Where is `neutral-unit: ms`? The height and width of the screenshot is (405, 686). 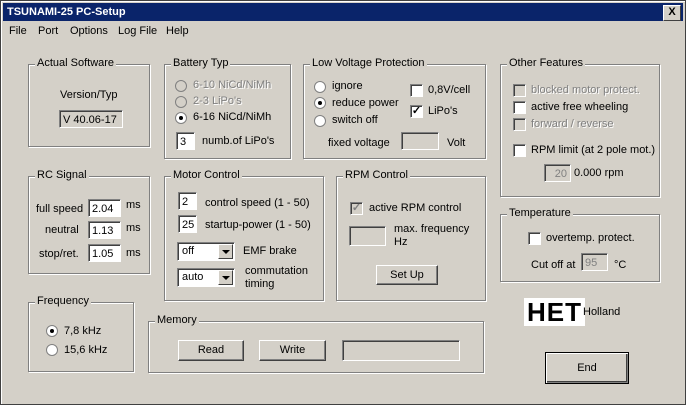
neutral-unit: ms is located at coordinates (133, 228).